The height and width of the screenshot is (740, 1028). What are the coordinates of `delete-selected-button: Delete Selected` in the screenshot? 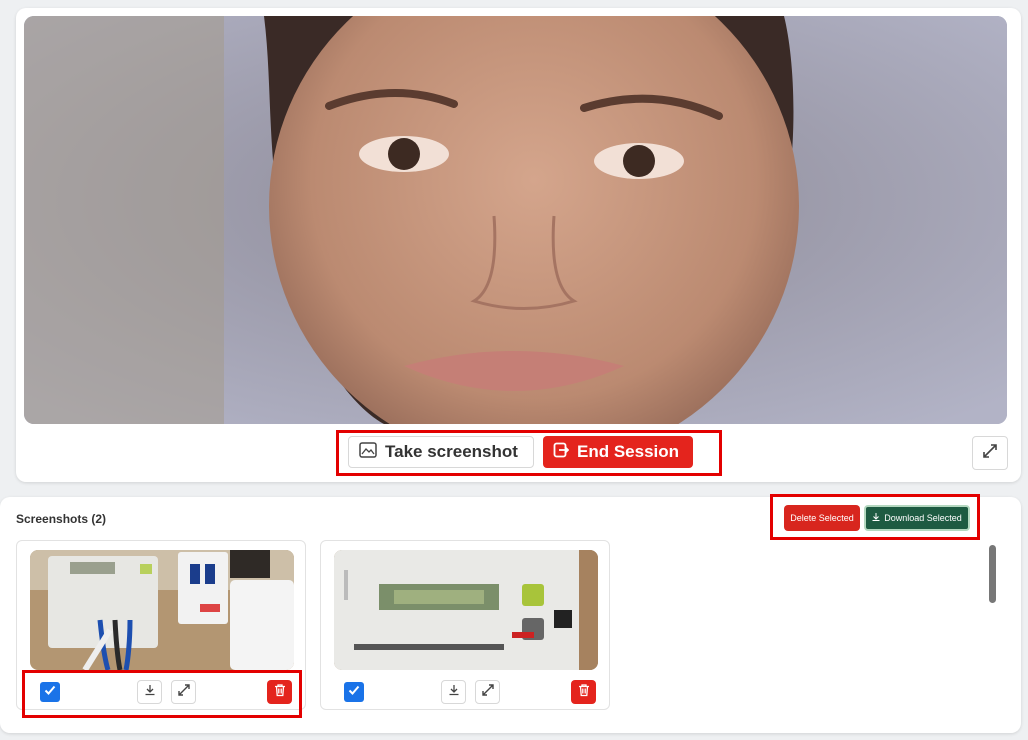 It's located at (822, 518).